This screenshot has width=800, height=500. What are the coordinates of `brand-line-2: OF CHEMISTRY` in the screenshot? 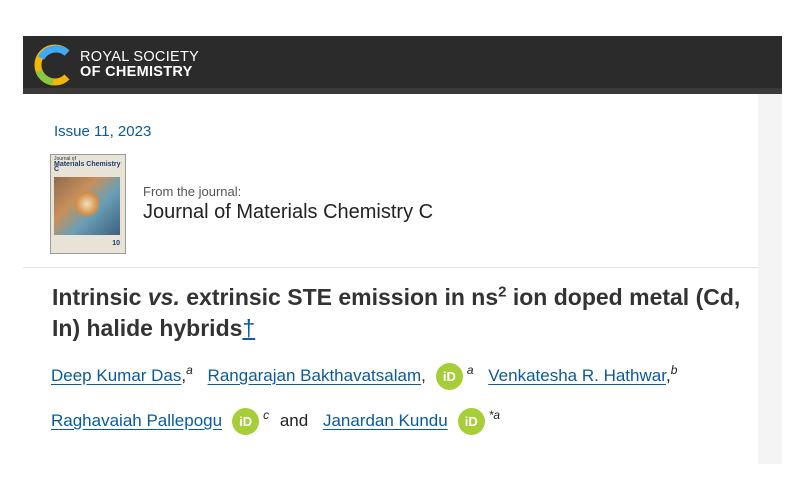 It's located at (136, 72).